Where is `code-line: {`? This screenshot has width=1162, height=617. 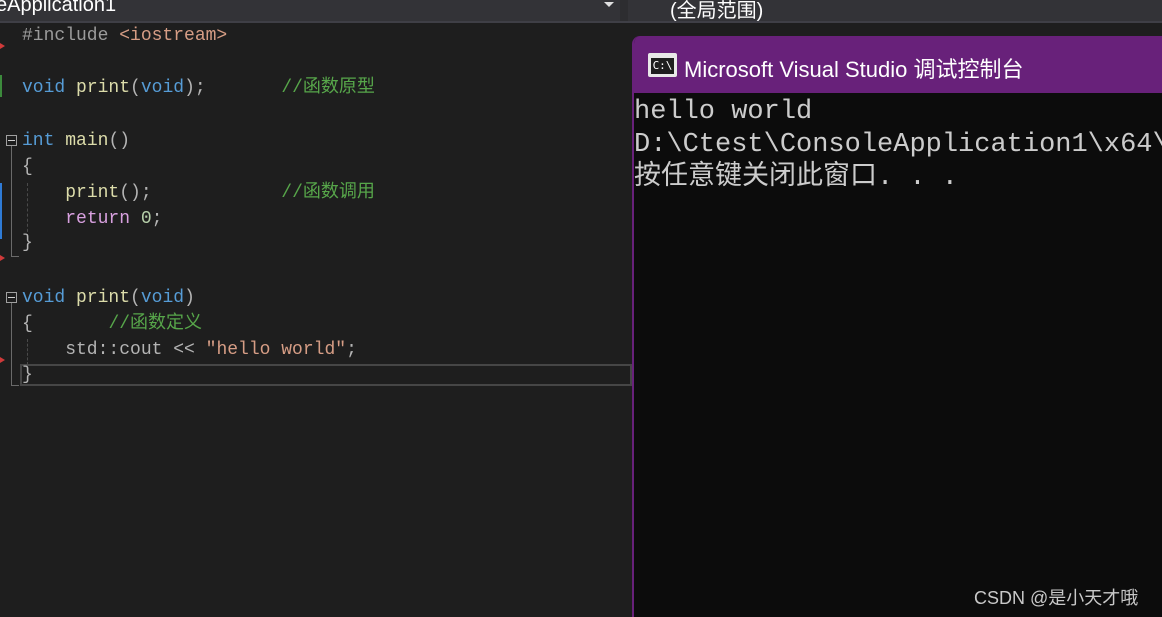
code-line: { is located at coordinates (27, 167).